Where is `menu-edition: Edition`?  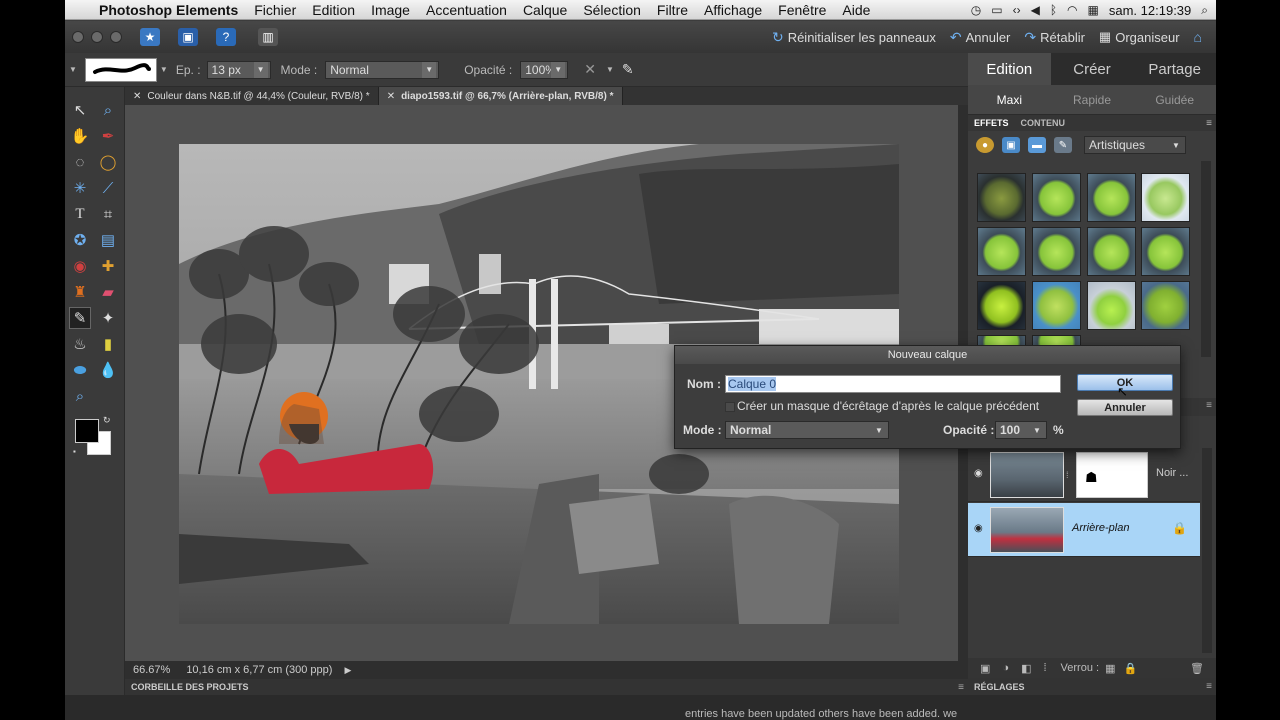 menu-edition: Edition is located at coordinates (333, 10).